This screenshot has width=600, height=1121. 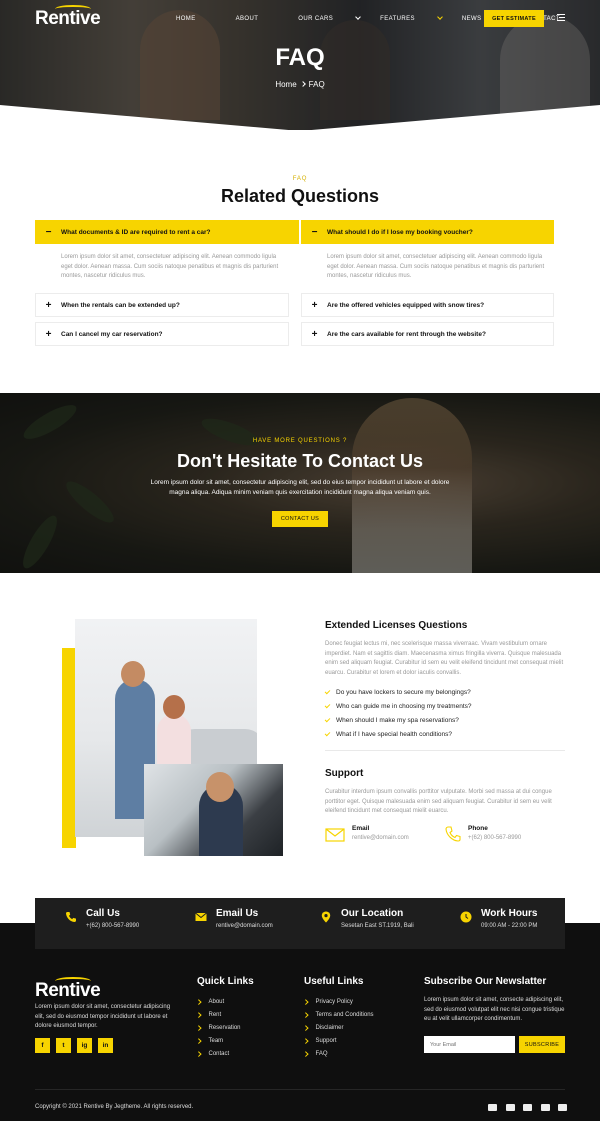 What do you see at coordinates (84, 1045) in the screenshot?
I see `instagram-icon: ig` at bounding box center [84, 1045].